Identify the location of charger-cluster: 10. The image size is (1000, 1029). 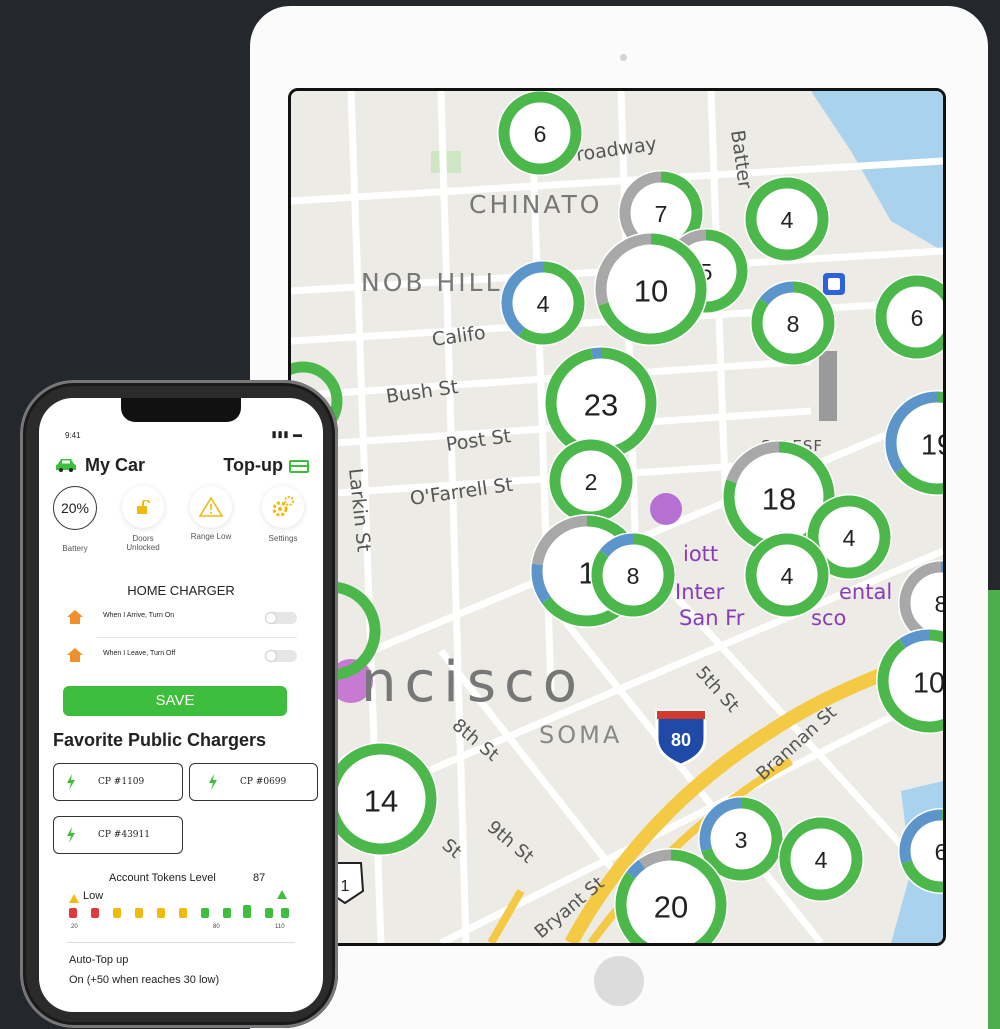
(651, 289).